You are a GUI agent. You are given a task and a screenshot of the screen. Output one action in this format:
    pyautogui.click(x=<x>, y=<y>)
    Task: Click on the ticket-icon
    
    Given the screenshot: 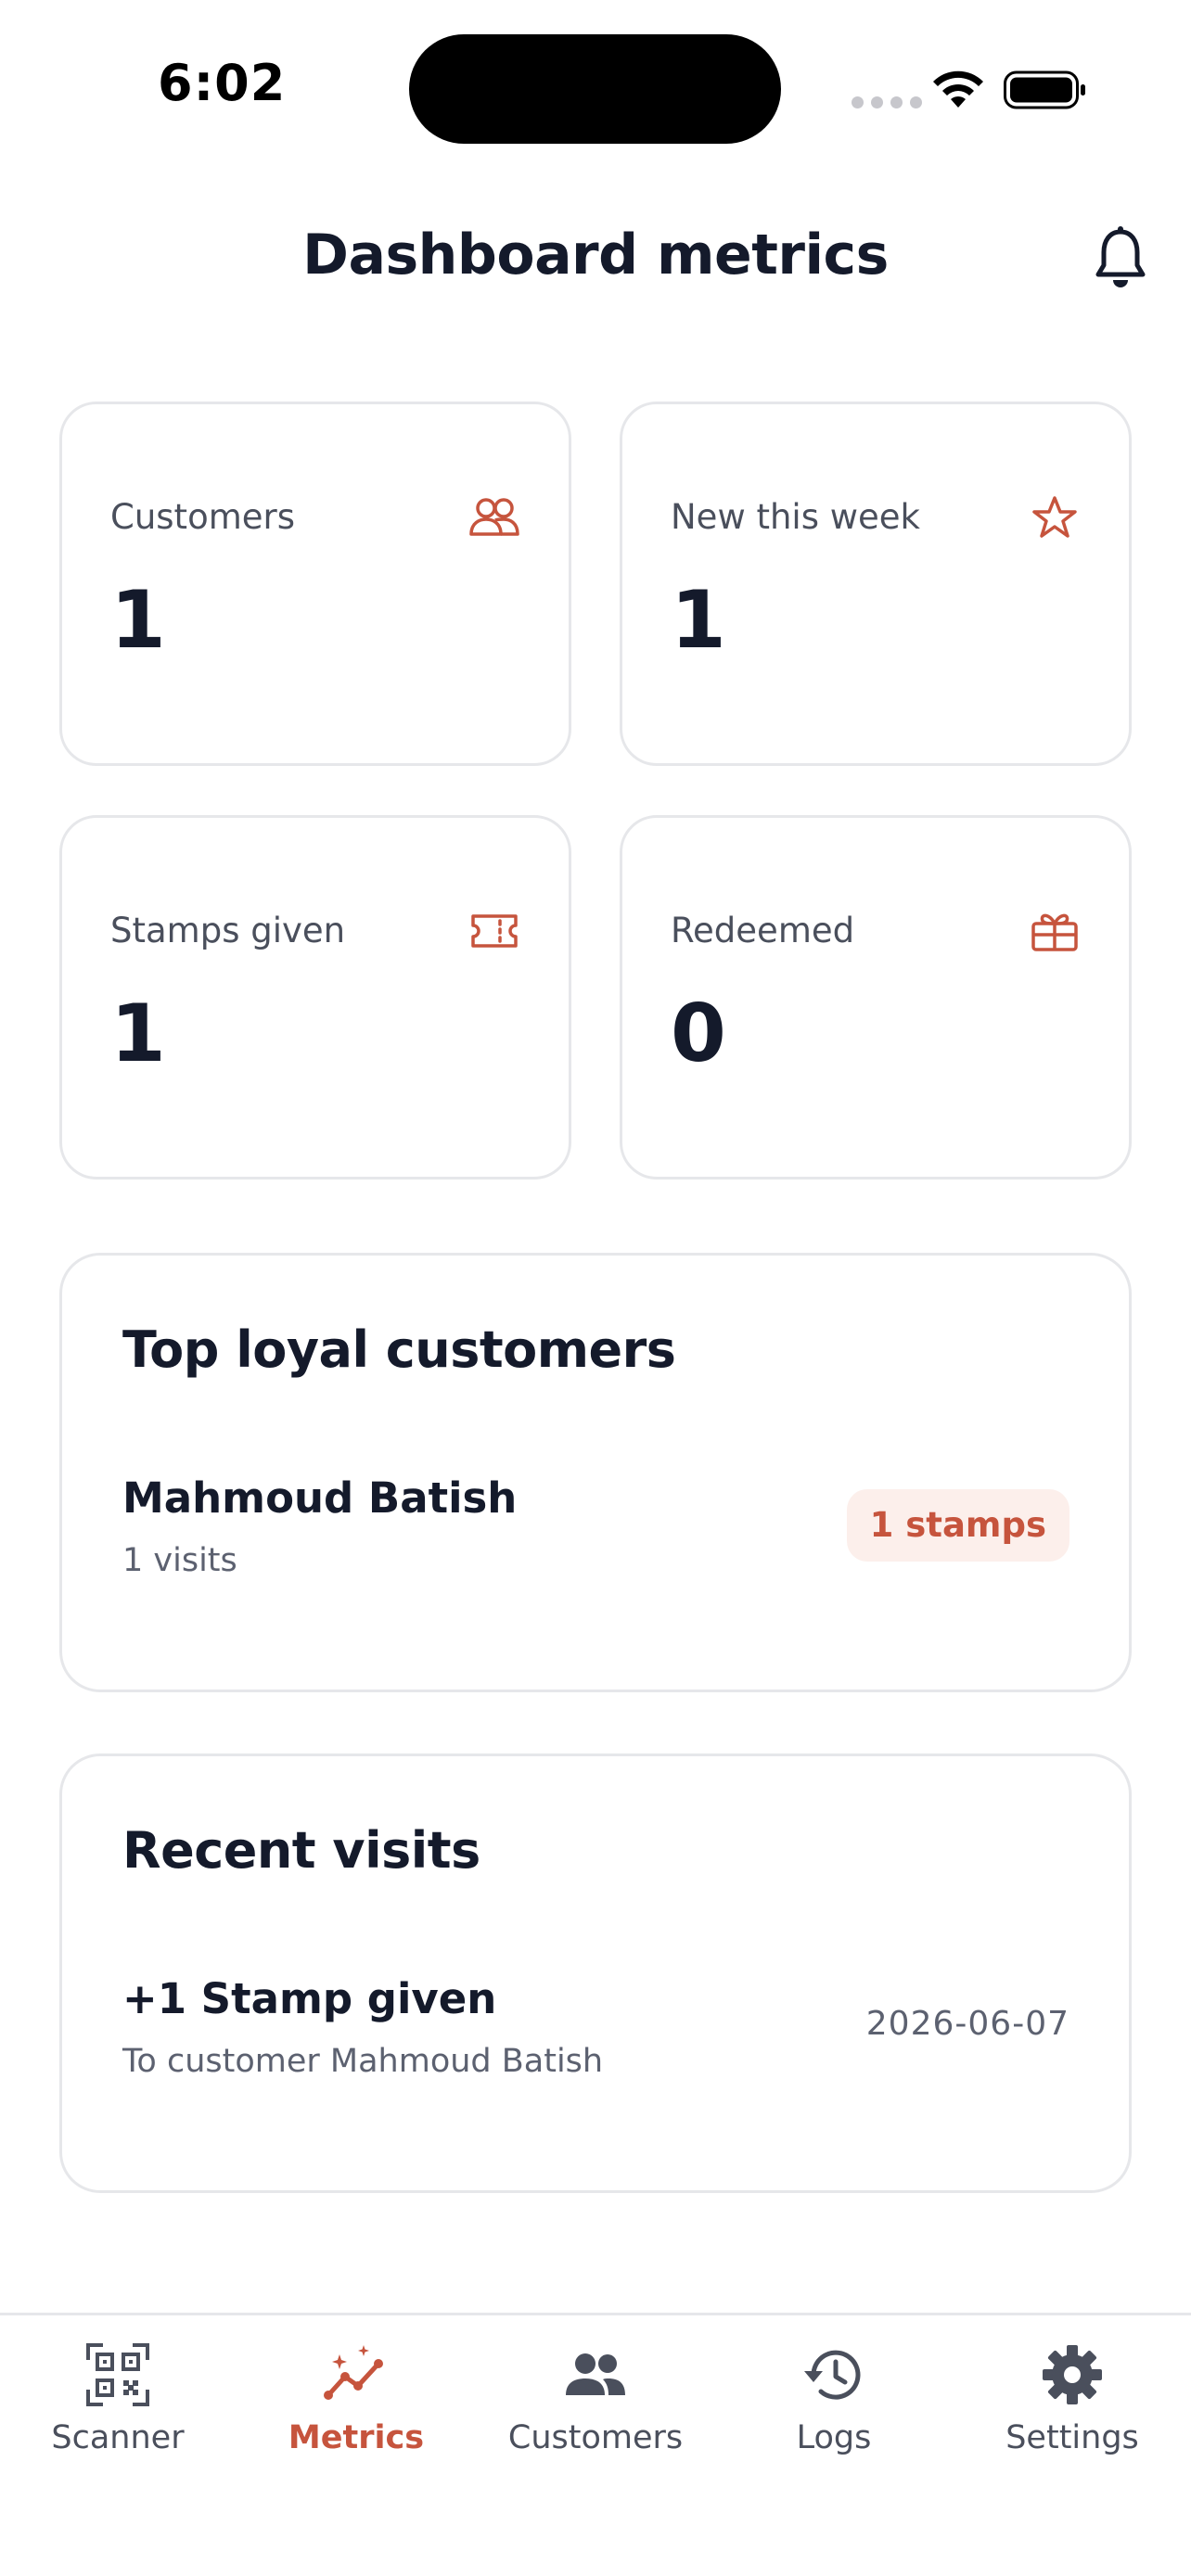 What is the action you would take?
    pyautogui.click(x=495, y=931)
    